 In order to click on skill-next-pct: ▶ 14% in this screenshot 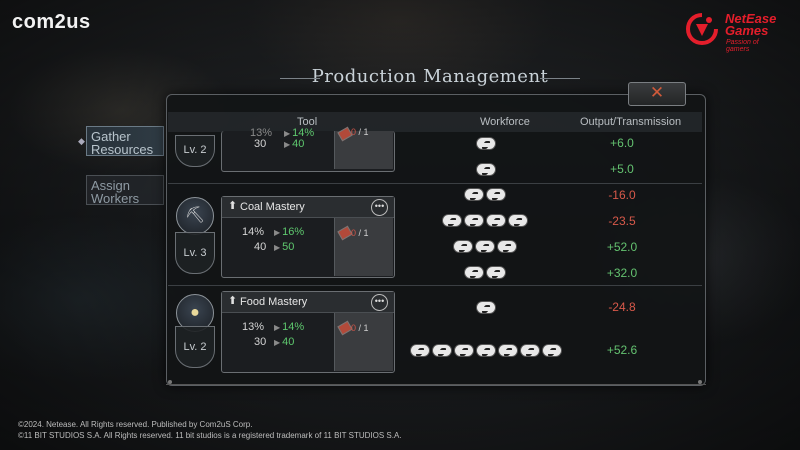, I will do `click(289, 327)`.